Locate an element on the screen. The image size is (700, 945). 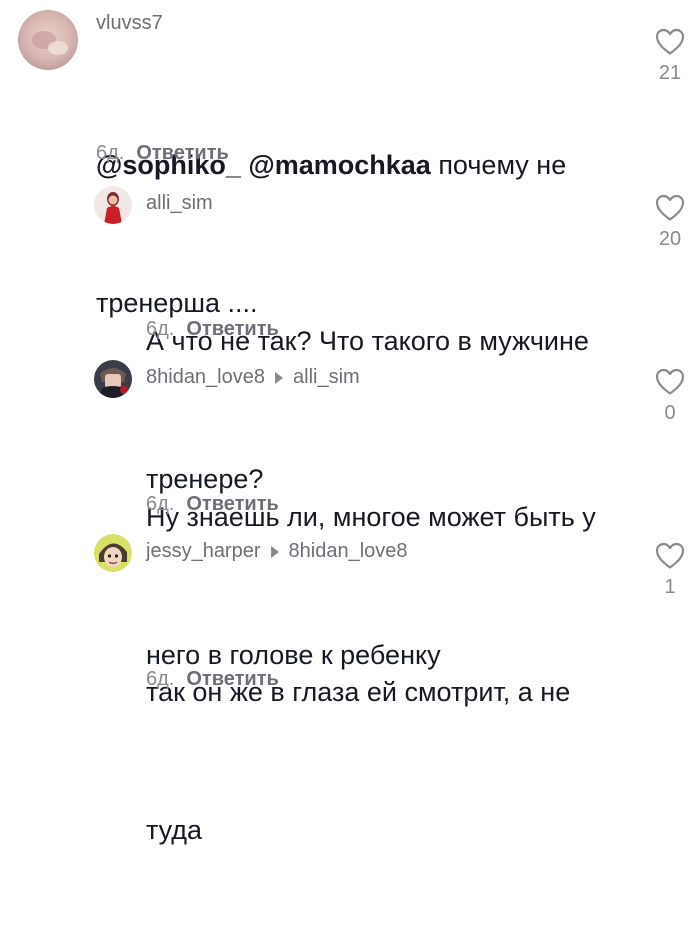
like-control: 21 is located at coordinates (670, 56).